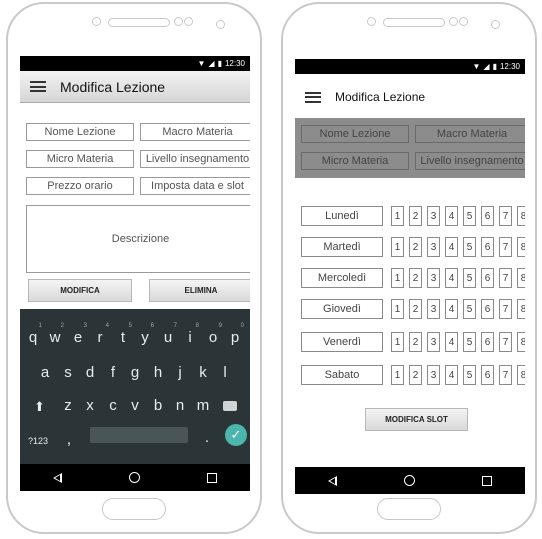 This screenshot has width=542, height=539. Describe the element at coordinates (158, 372) in the screenshot. I see `key-h: h` at that location.